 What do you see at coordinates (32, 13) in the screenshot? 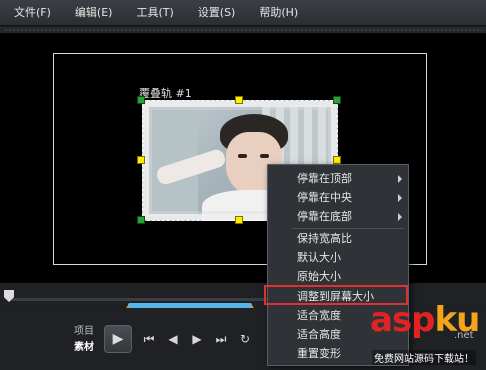
I see `menu-file: 文件(F)` at bounding box center [32, 13].